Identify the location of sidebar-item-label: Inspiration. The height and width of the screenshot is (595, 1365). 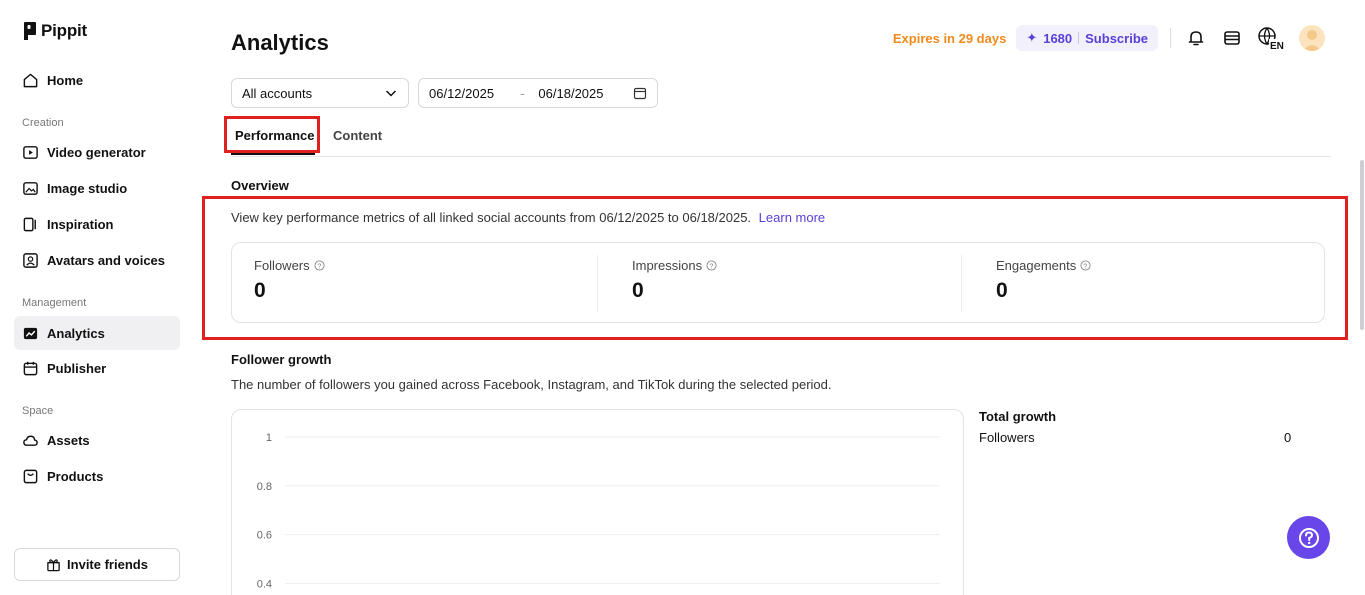
(80, 224).